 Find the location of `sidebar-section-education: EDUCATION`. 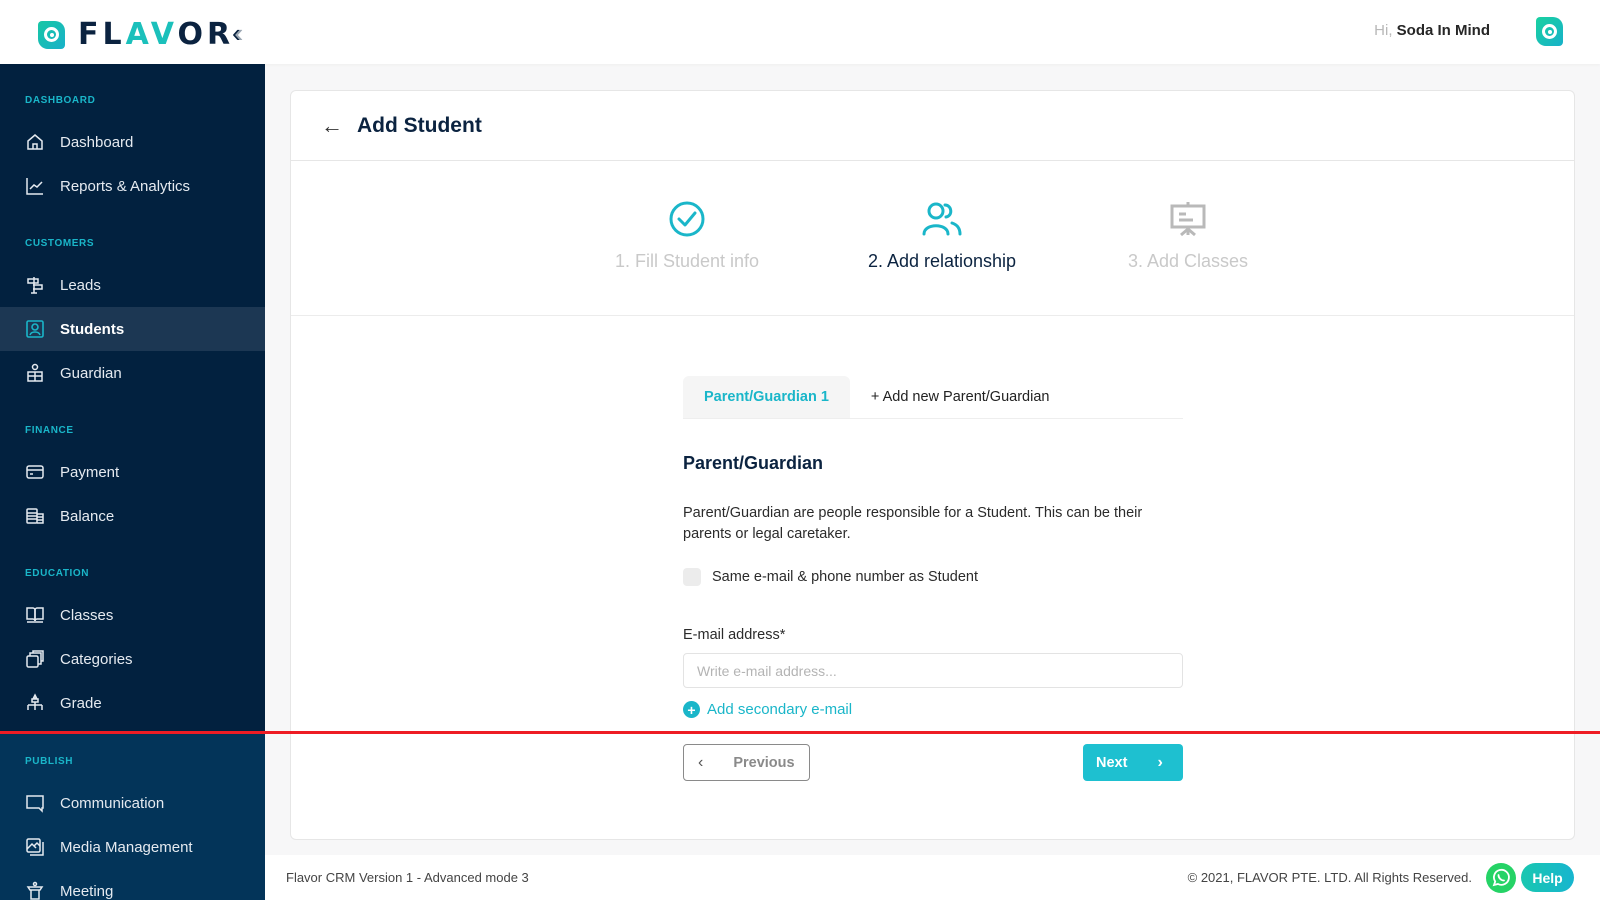

sidebar-section-education: EDUCATION is located at coordinates (57, 573).